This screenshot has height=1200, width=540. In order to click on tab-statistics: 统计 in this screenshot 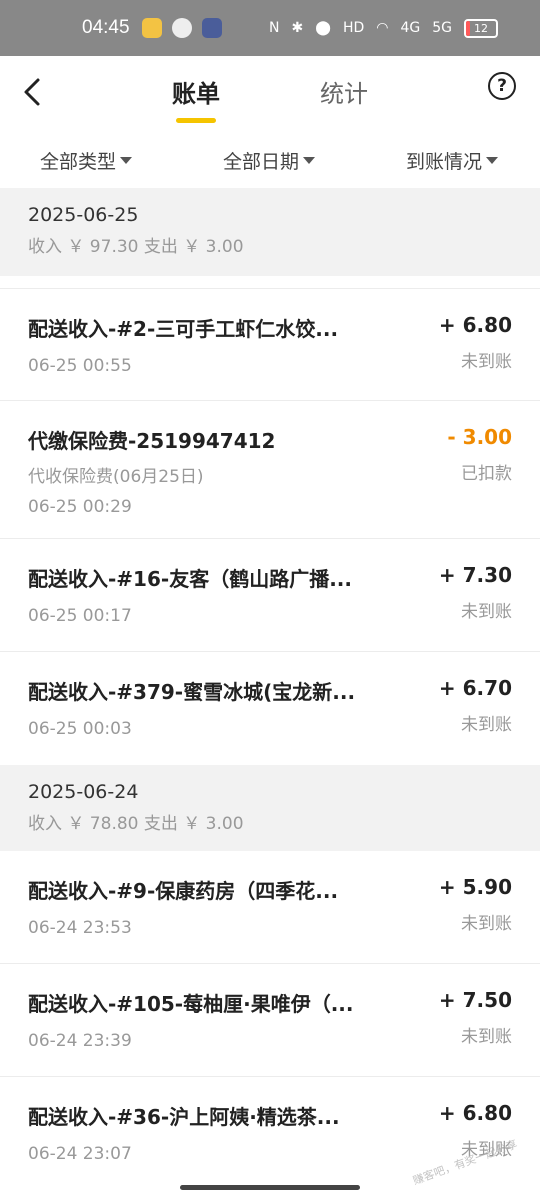, I will do `click(344, 98)`.